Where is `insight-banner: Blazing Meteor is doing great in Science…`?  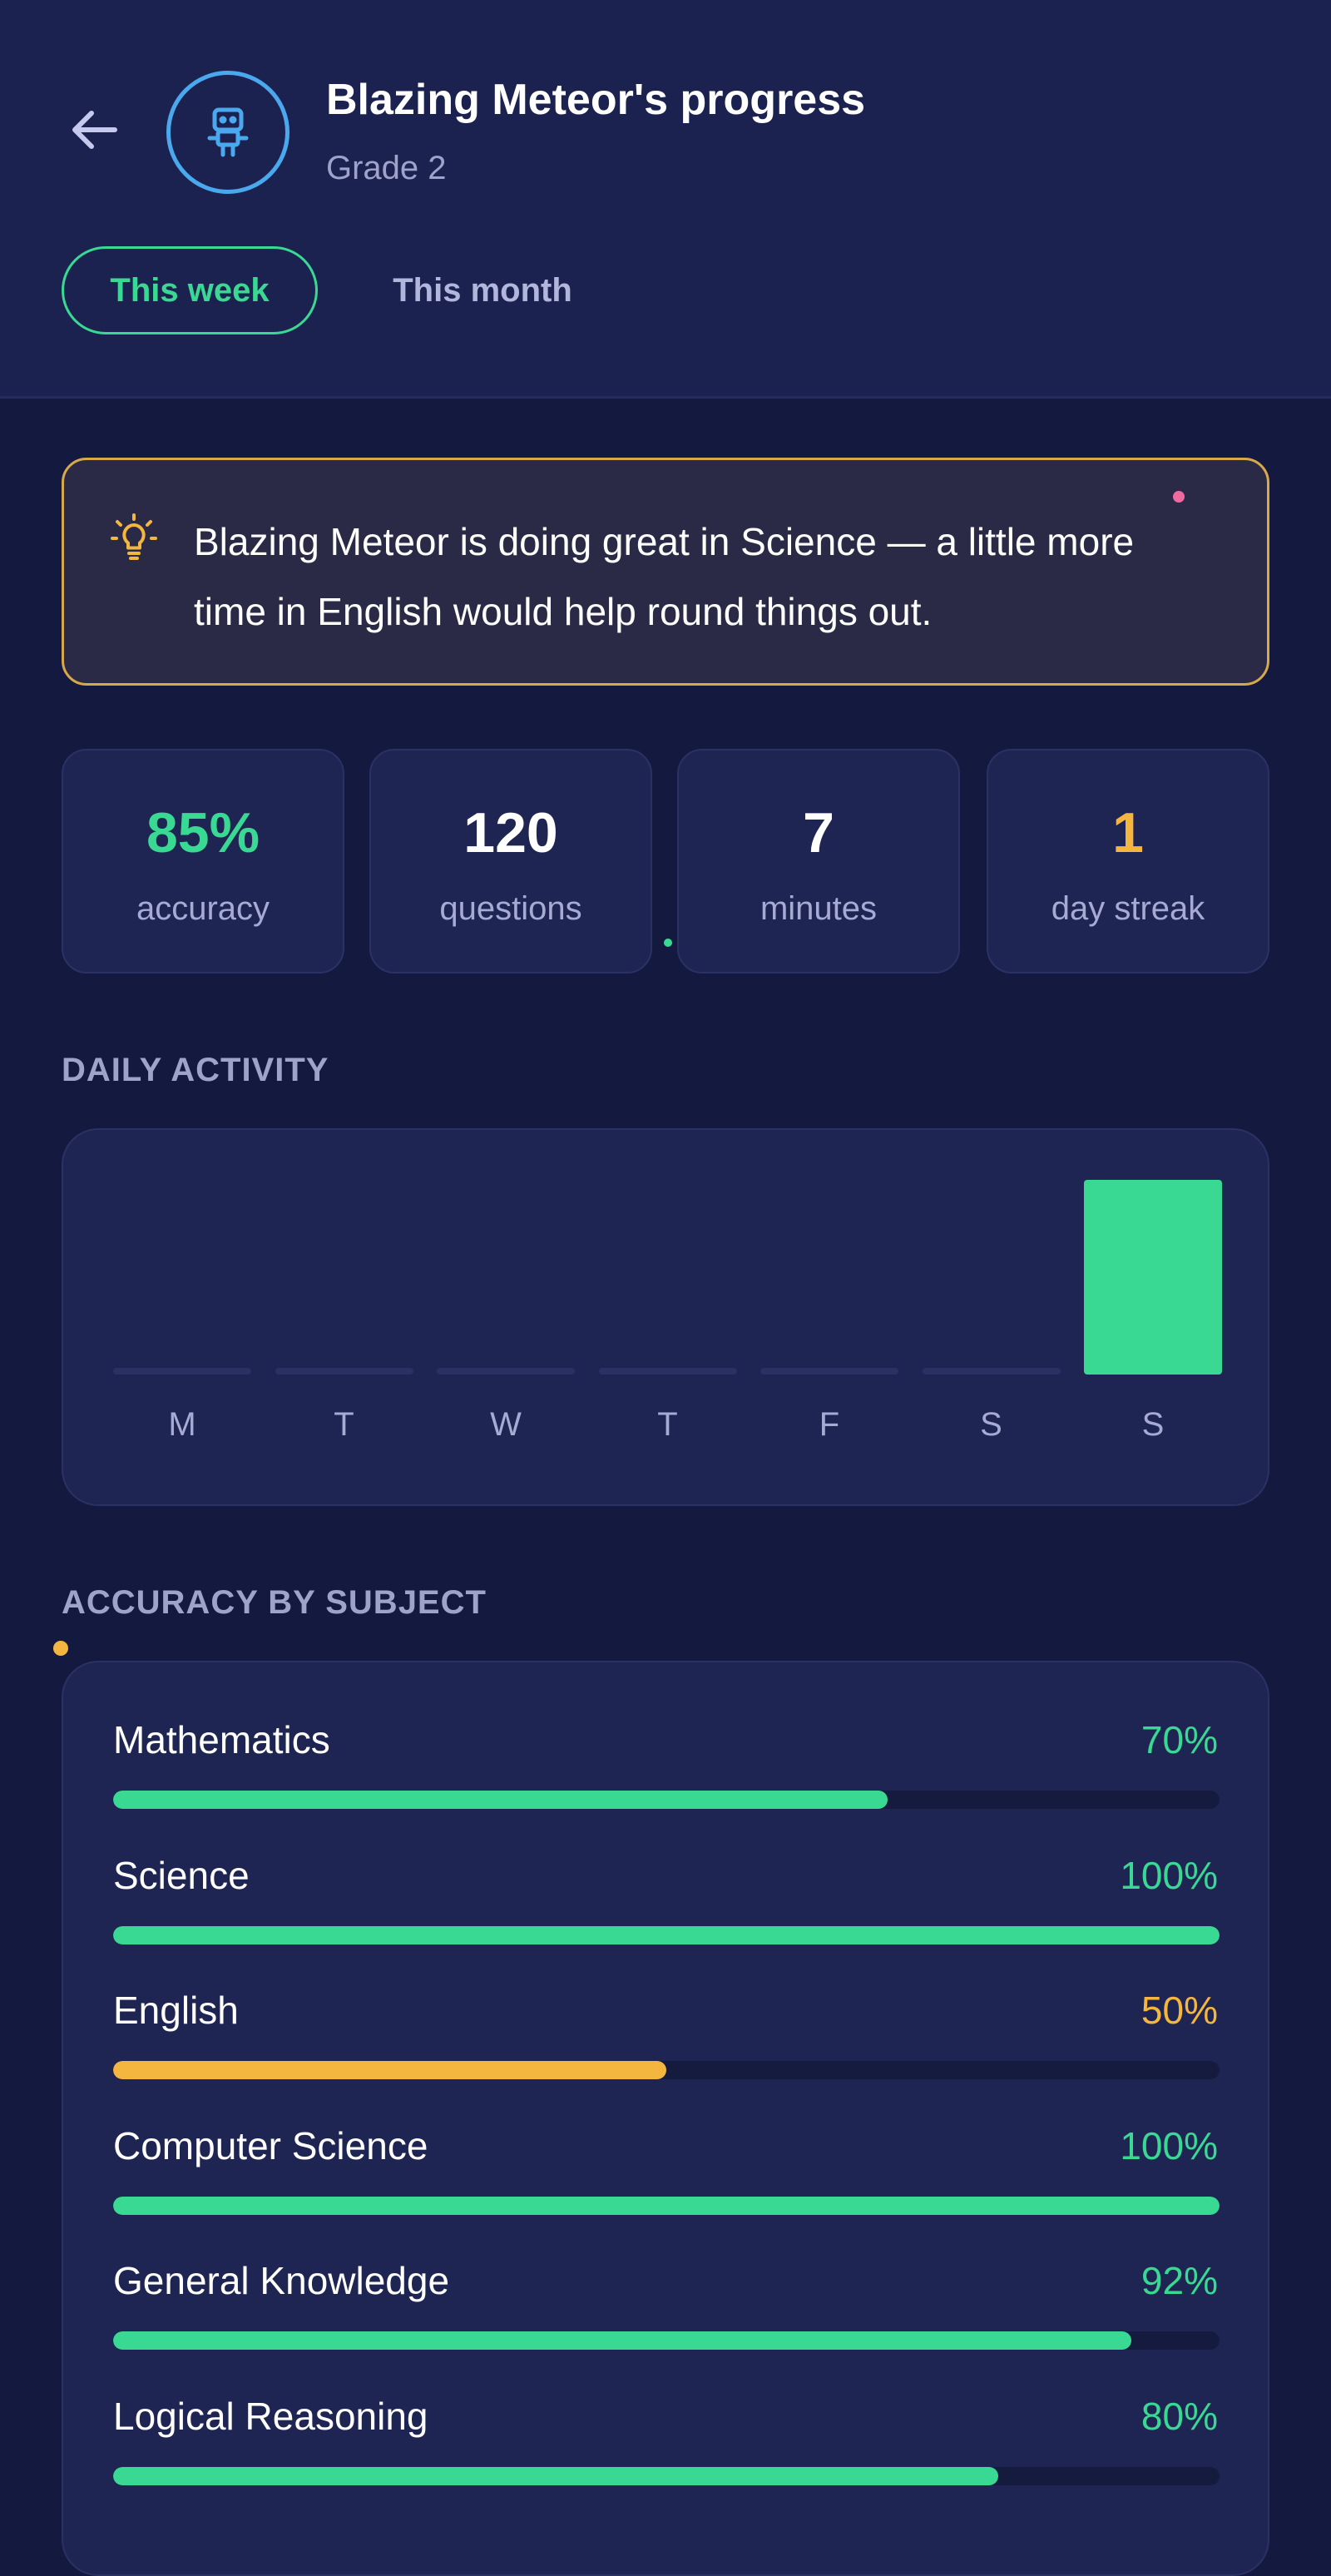
insight-banner: Blazing Meteor is doing great in Science… is located at coordinates (665, 572).